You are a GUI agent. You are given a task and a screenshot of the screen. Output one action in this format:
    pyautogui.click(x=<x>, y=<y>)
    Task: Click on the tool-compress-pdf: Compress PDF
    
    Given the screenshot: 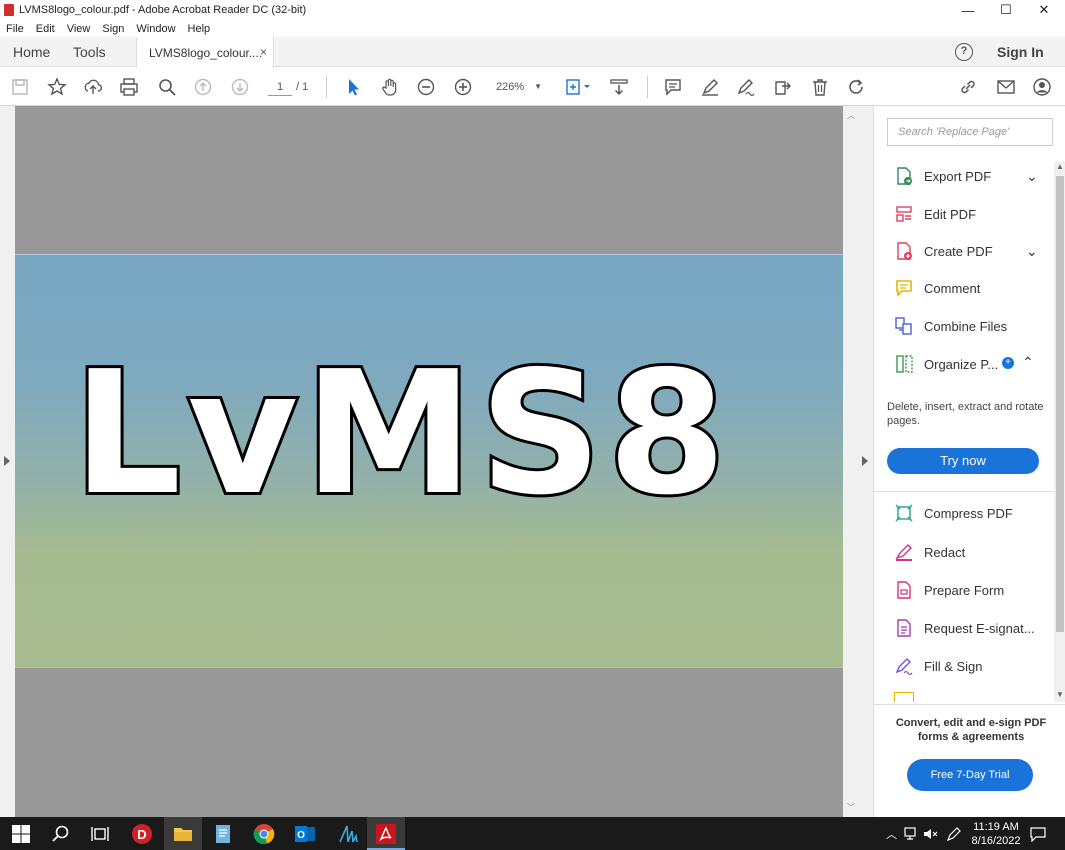 What is the action you would take?
    pyautogui.click(x=953, y=513)
    